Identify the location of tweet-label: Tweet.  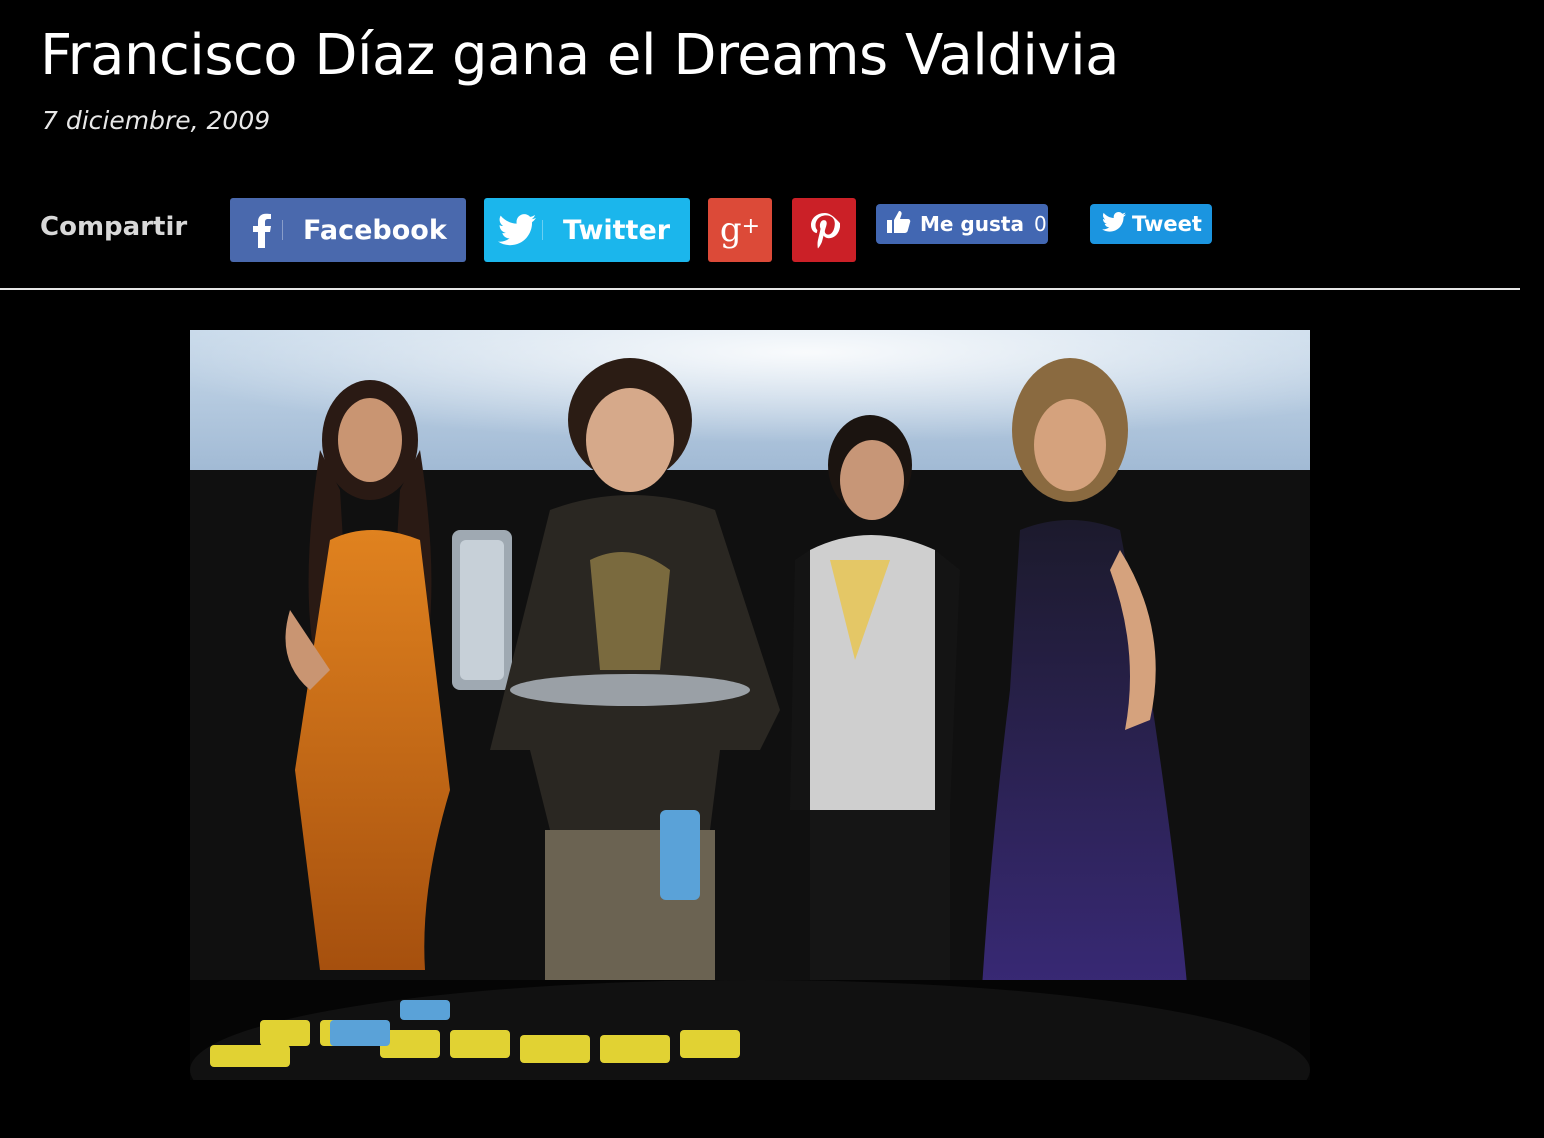
(1167, 224).